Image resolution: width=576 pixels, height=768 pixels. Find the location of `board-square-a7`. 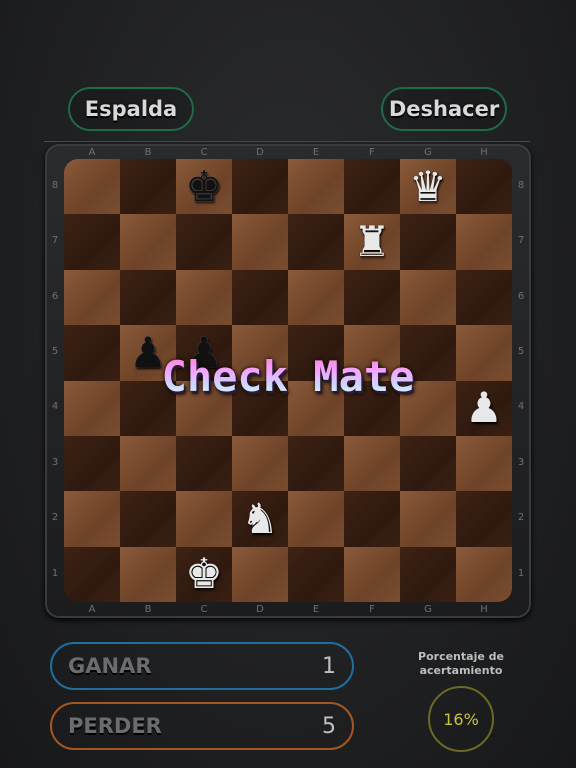

board-square-a7 is located at coordinates (92, 242).